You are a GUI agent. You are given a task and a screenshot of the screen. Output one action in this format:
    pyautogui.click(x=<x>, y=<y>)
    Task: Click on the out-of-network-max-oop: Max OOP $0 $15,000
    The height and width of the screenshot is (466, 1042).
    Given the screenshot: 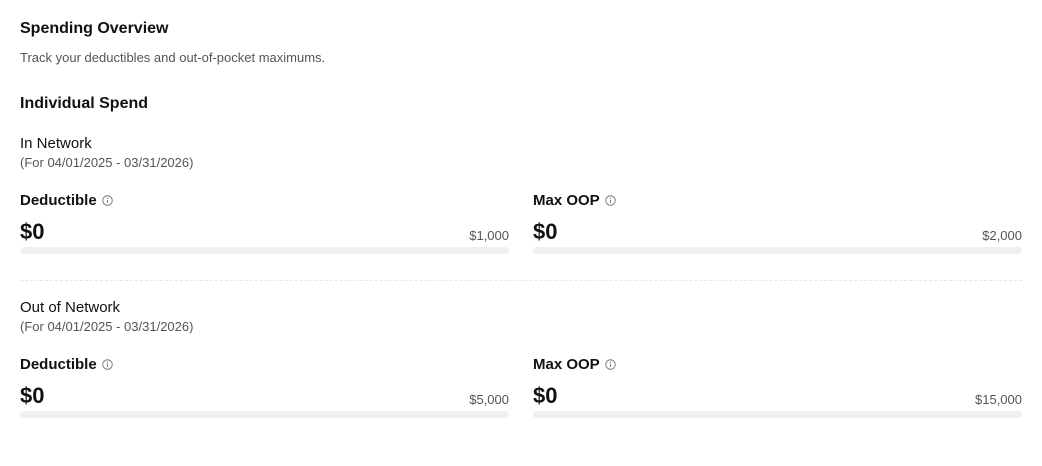 What is the action you would take?
    pyautogui.click(x=777, y=386)
    